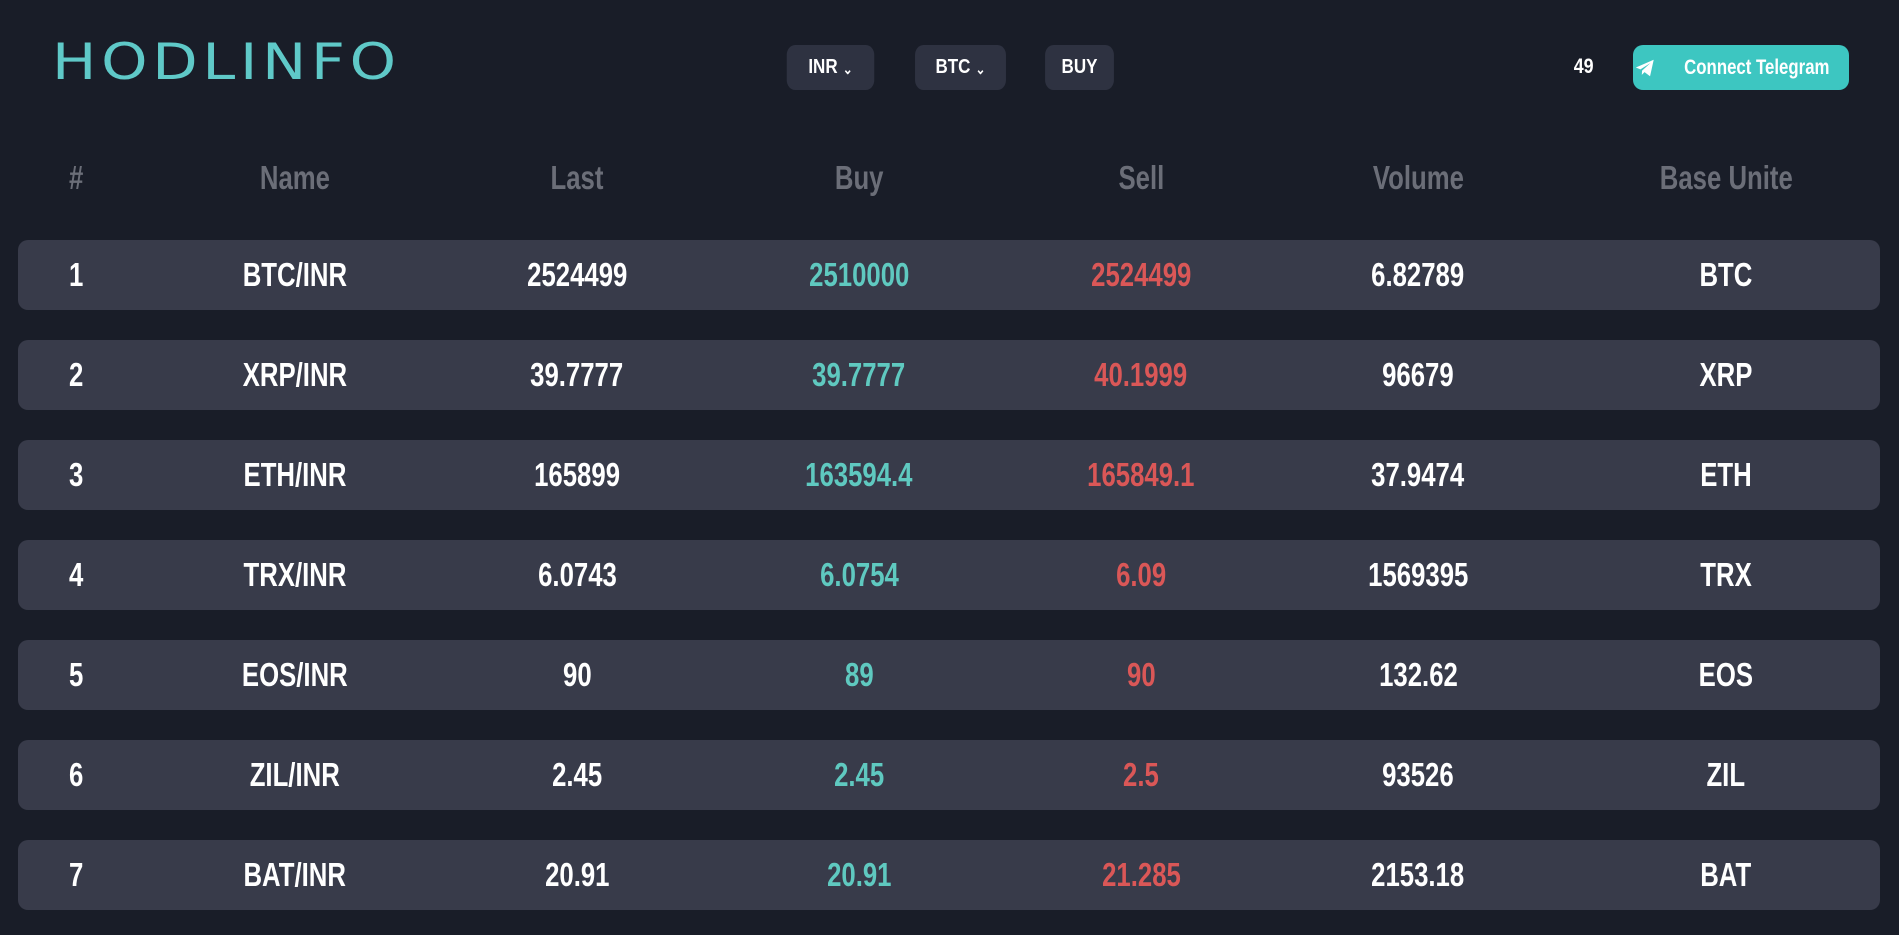 The height and width of the screenshot is (935, 1899). Describe the element at coordinates (1726, 774) in the screenshot. I see `base-unit: ZIL` at that location.